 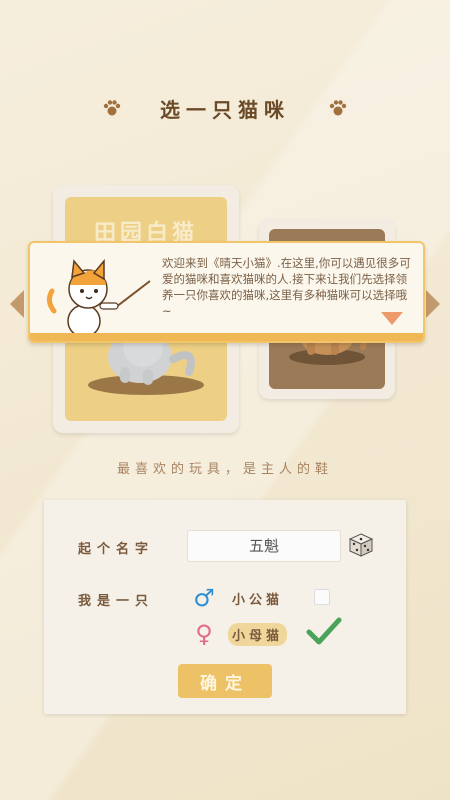 I want to click on dialog-next-arrow-icon, so click(x=392, y=318).